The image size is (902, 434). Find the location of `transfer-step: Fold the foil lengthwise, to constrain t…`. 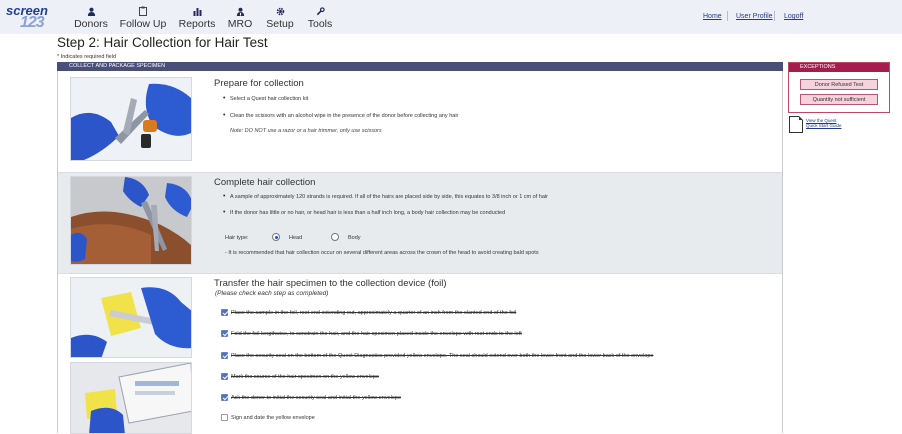

transfer-step: Fold the foil lengthwise, to constrain t… is located at coordinates (376, 334).